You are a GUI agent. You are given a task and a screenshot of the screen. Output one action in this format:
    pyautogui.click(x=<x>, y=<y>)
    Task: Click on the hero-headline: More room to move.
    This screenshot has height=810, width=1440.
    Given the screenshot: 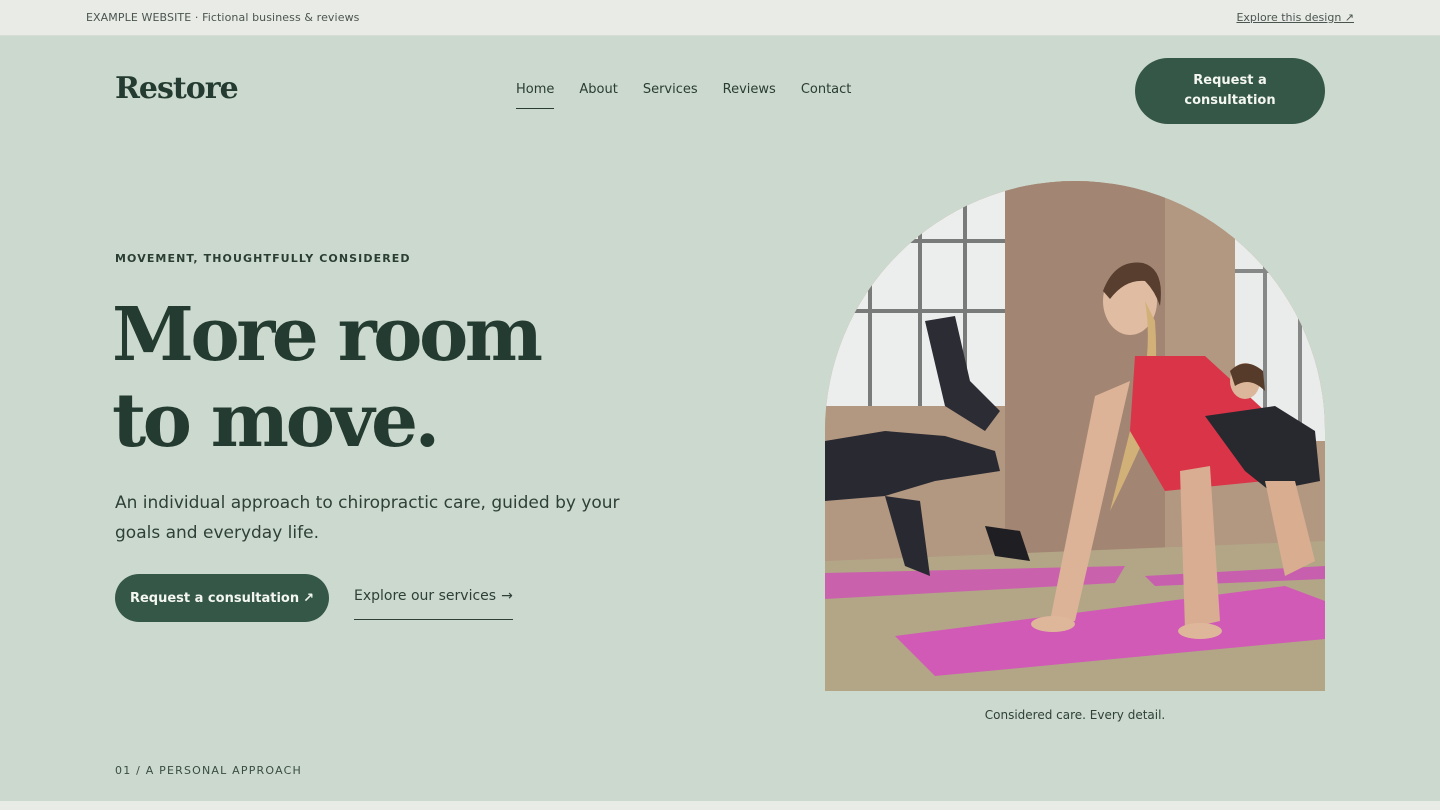 What is the action you would take?
    pyautogui.click(x=412, y=378)
    